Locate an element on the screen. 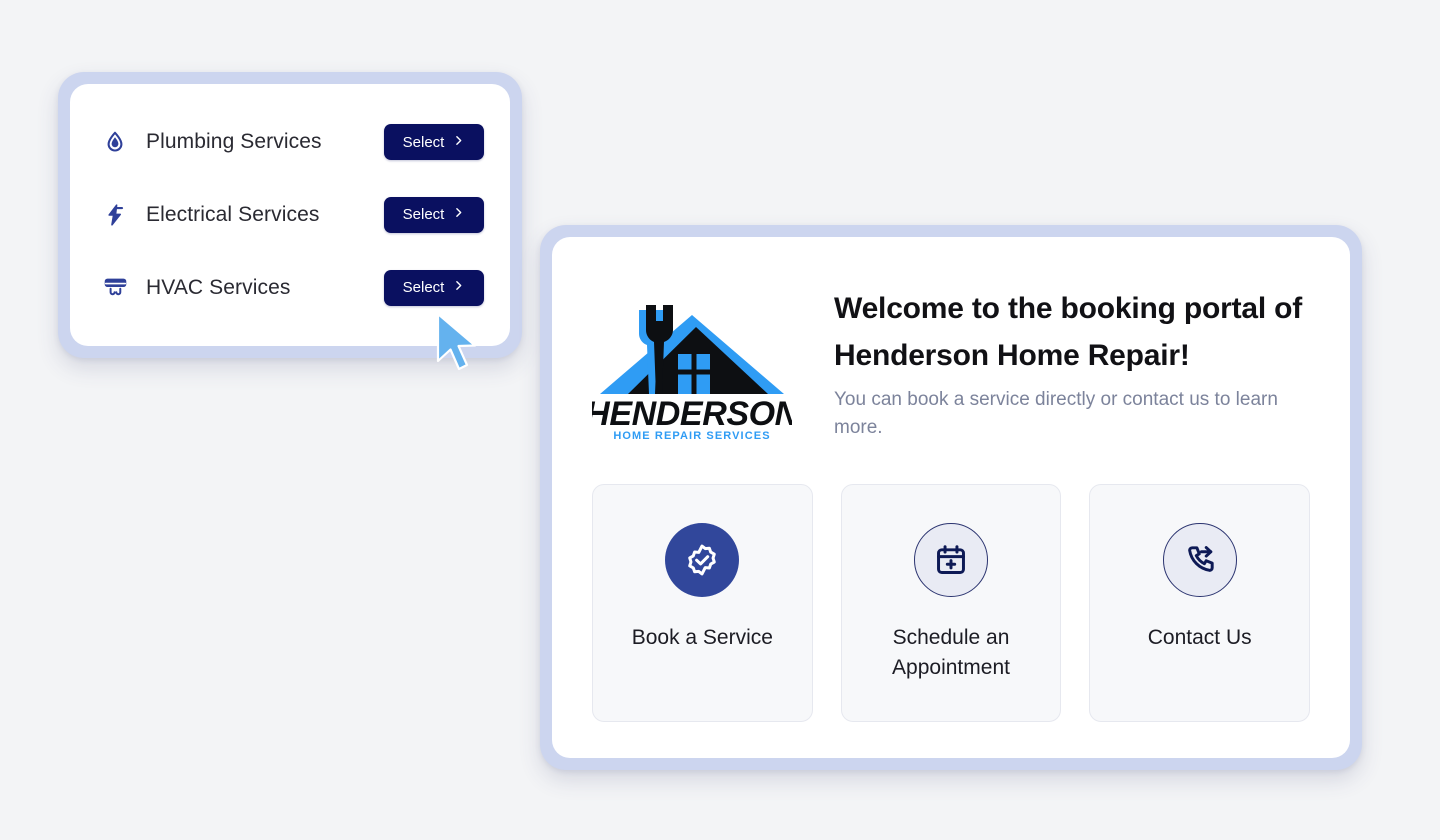 This screenshot has height=840, width=1440. service-label: Plumbing Services is located at coordinates (234, 142).